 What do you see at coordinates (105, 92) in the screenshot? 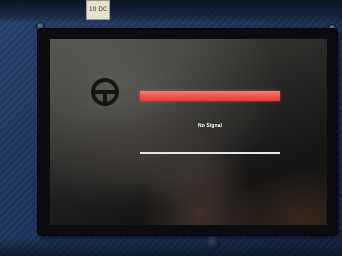
I see `logo-reflection-icon` at bounding box center [105, 92].